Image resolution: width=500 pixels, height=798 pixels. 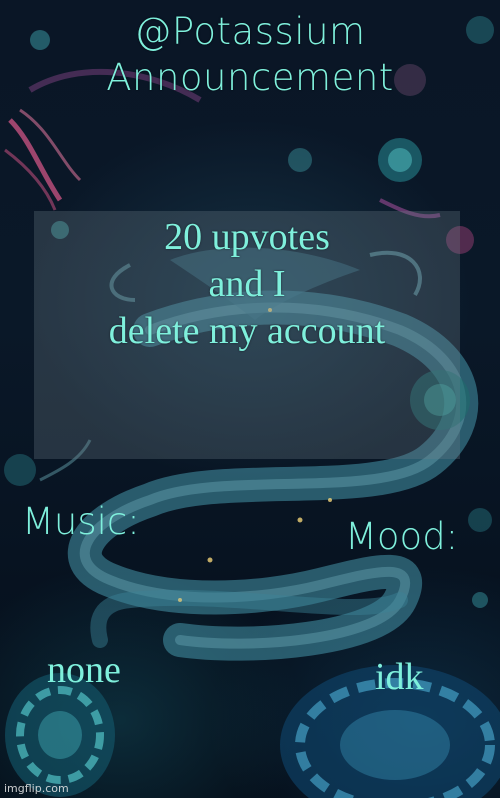 I want to click on announcement-title-line2: Announcement, so click(x=250, y=77).